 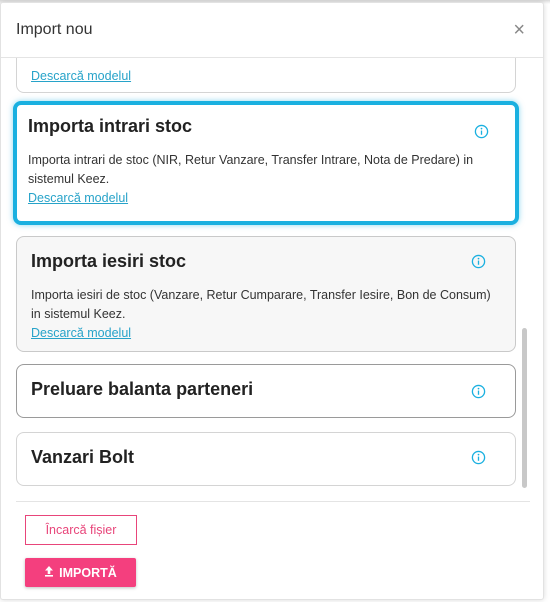 I want to click on import-option-card-balanta-parteneri: Preluare balanta parteneri, so click(x=266, y=391).